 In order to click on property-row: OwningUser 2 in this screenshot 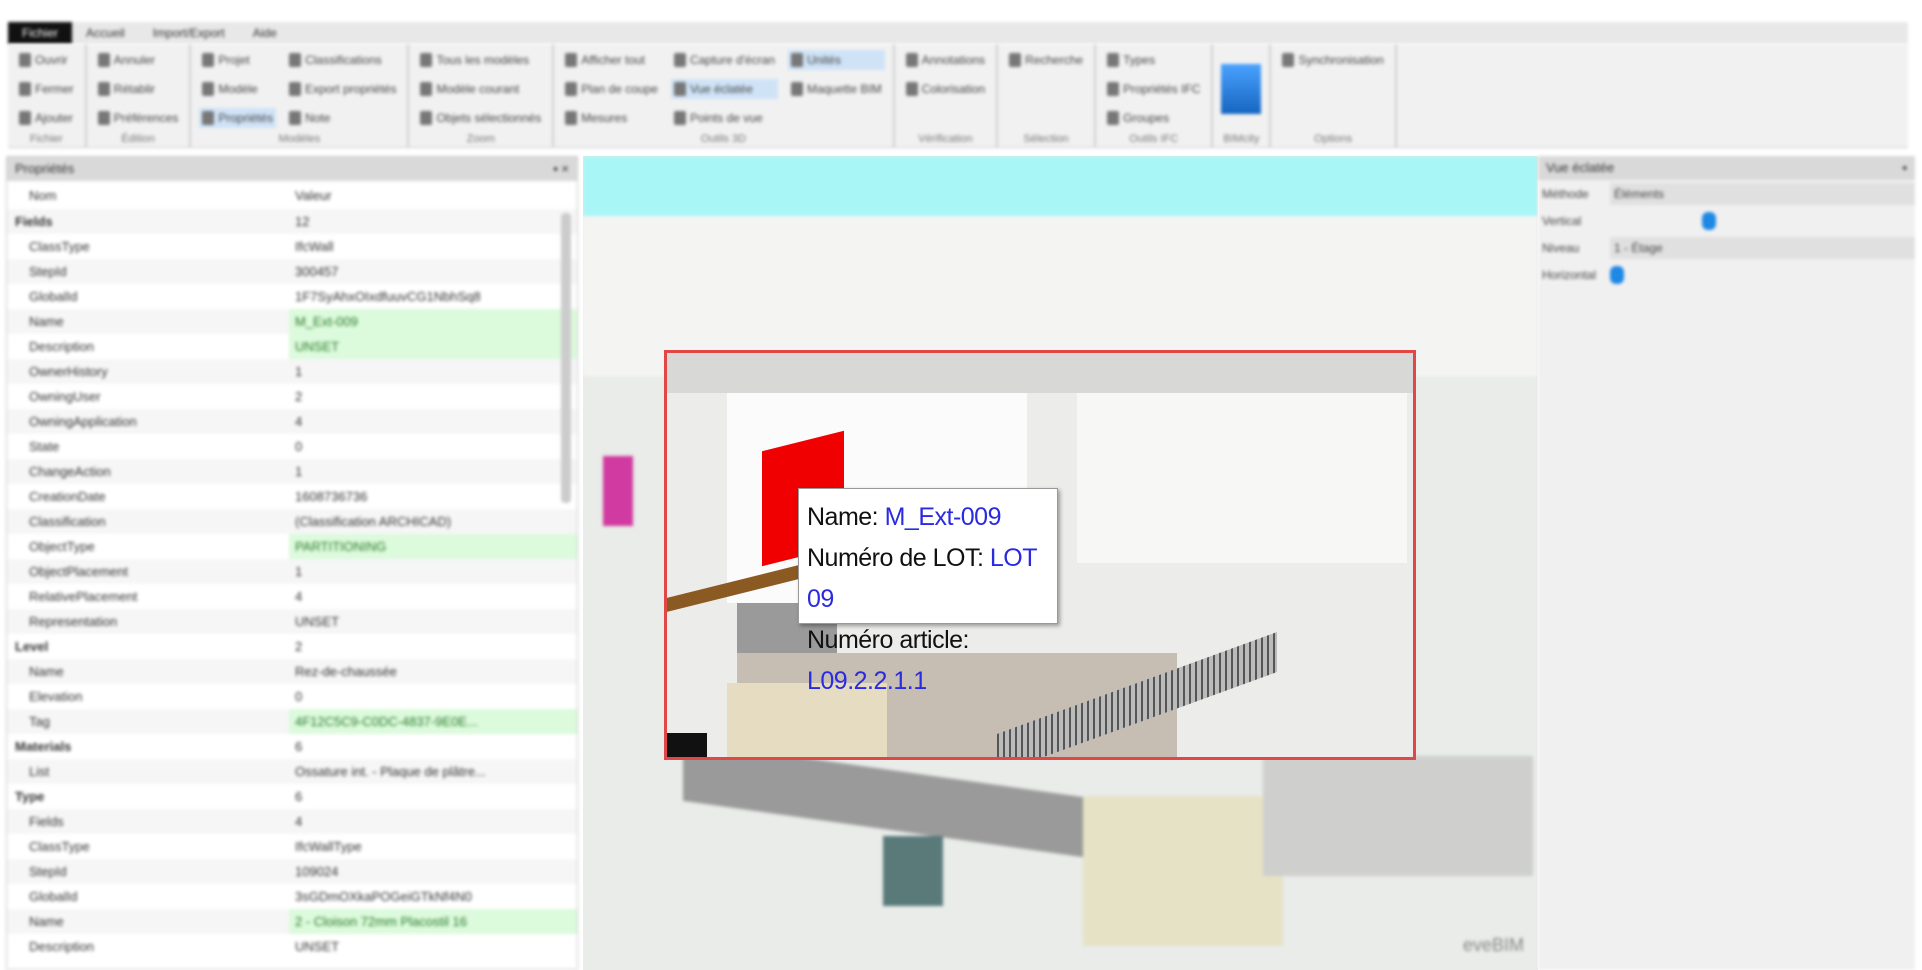, I will do `click(292, 396)`.